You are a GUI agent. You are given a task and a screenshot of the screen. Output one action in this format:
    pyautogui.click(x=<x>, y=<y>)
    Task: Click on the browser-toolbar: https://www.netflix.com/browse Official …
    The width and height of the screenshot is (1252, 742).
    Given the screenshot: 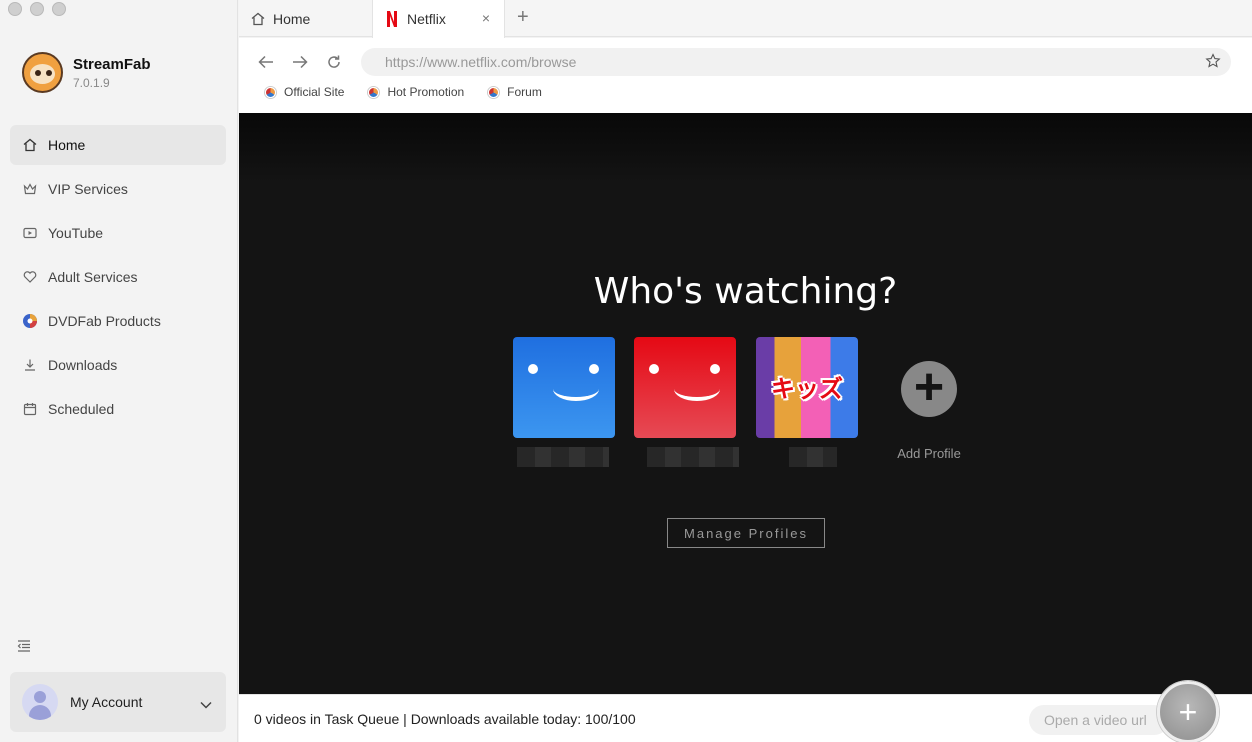 What is the action you would take?
    pyautogui.click(x=745, y=75)
    